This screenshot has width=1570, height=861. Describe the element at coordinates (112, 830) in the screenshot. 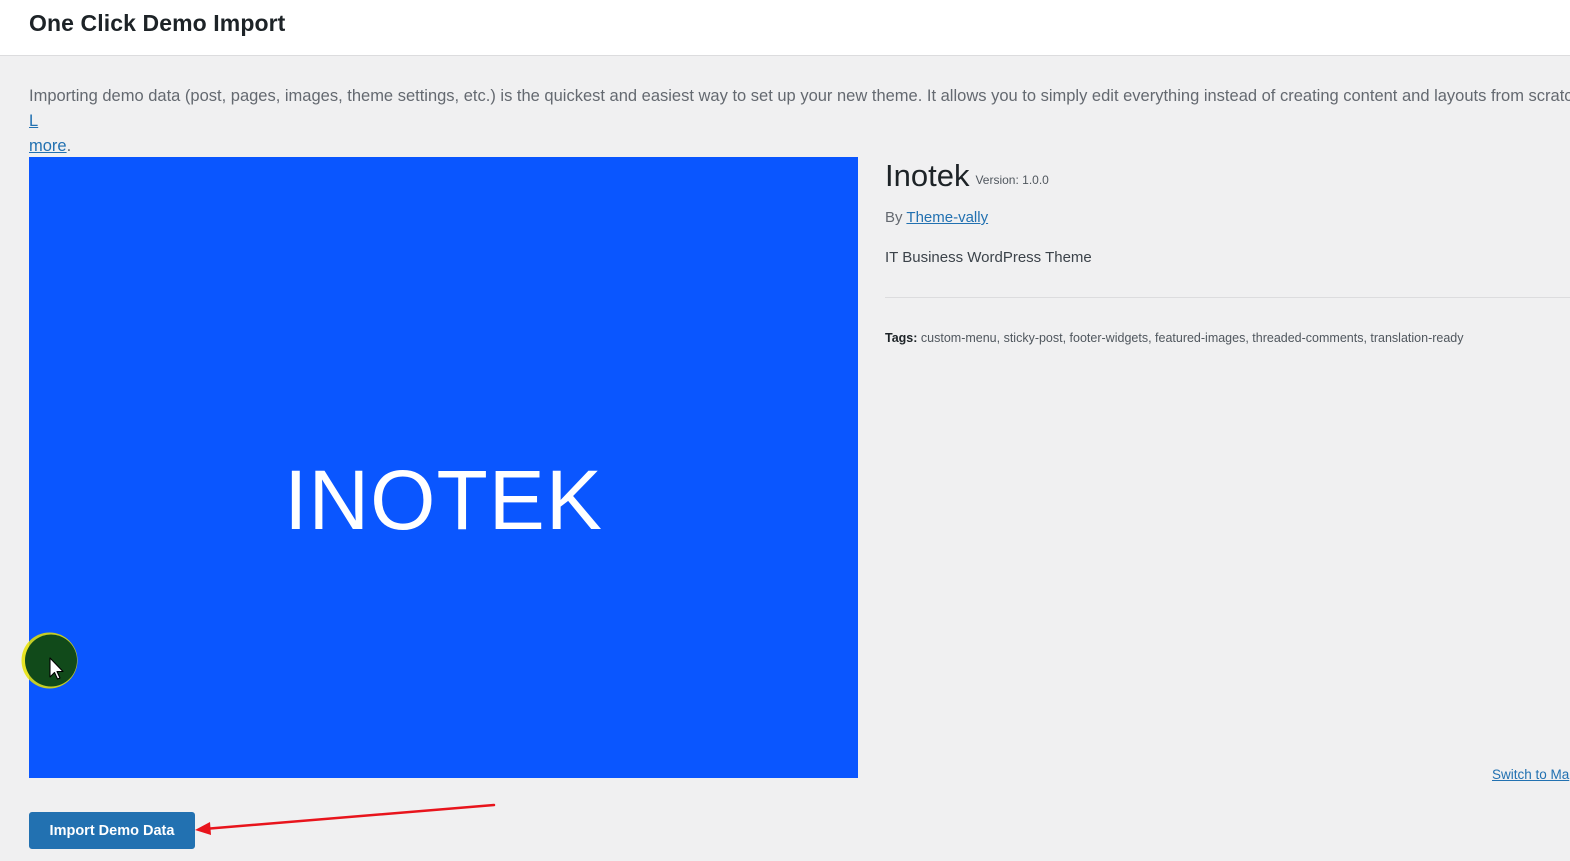

I see `import-demo-data-button: Import Demo Data` at that location.